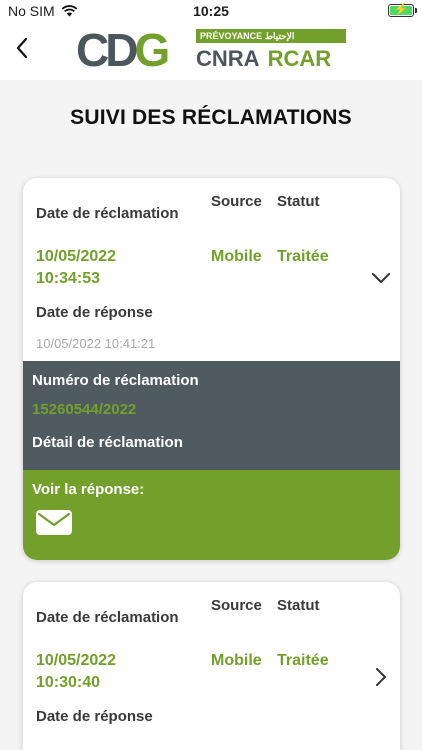 This screenshot has height=750, width=422. I want to click on status-time: 10:25, so click(211, 11).